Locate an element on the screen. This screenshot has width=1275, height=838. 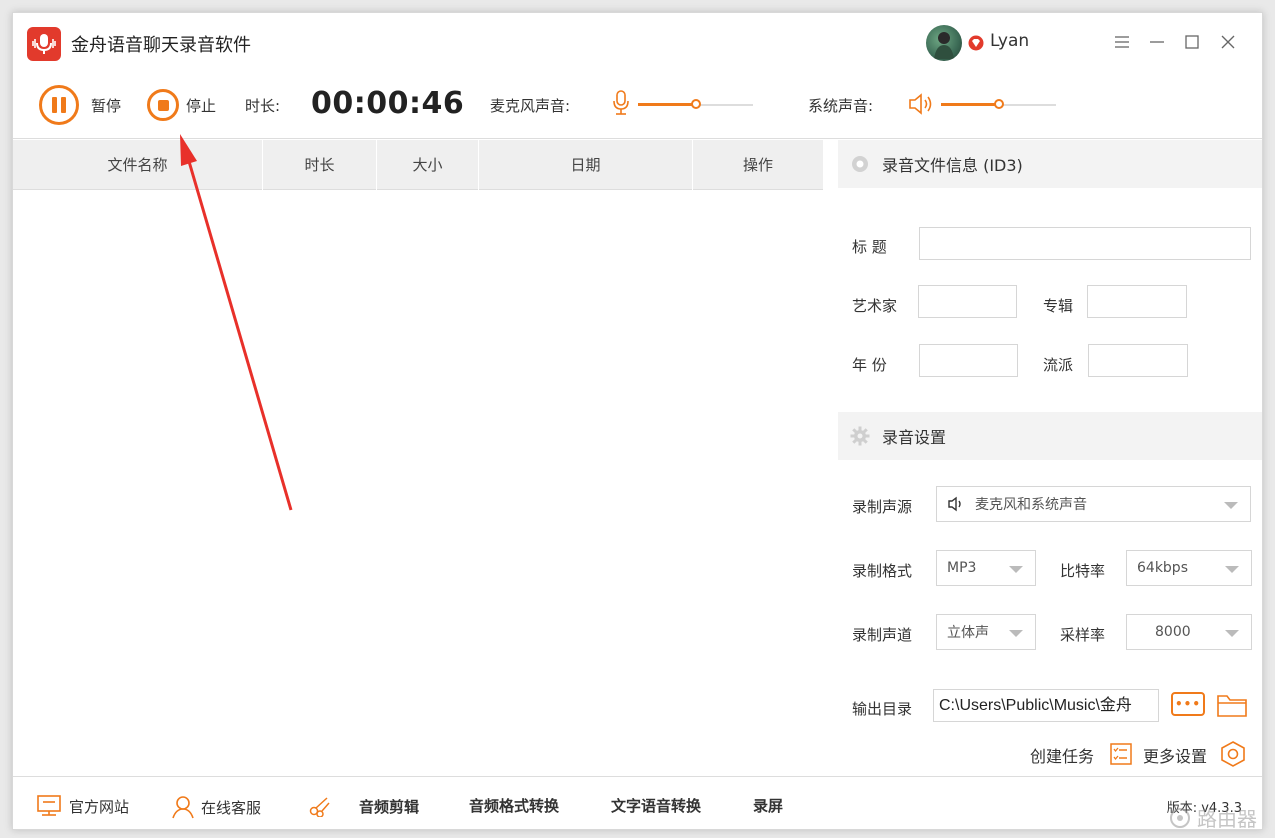
watermark-logo-icon is located at coordinates (1180, 817).